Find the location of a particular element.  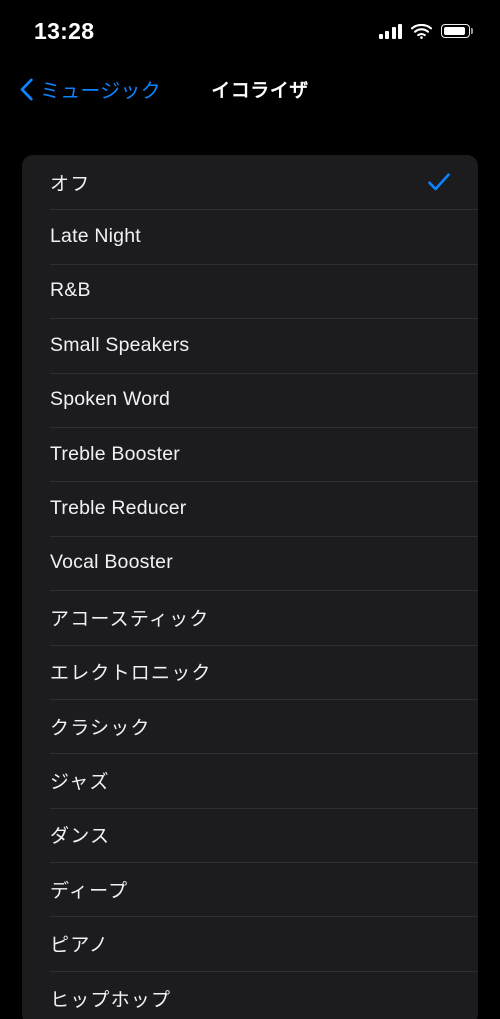

equalizer-preset-row: オフ is located at coordinates (250, 182).